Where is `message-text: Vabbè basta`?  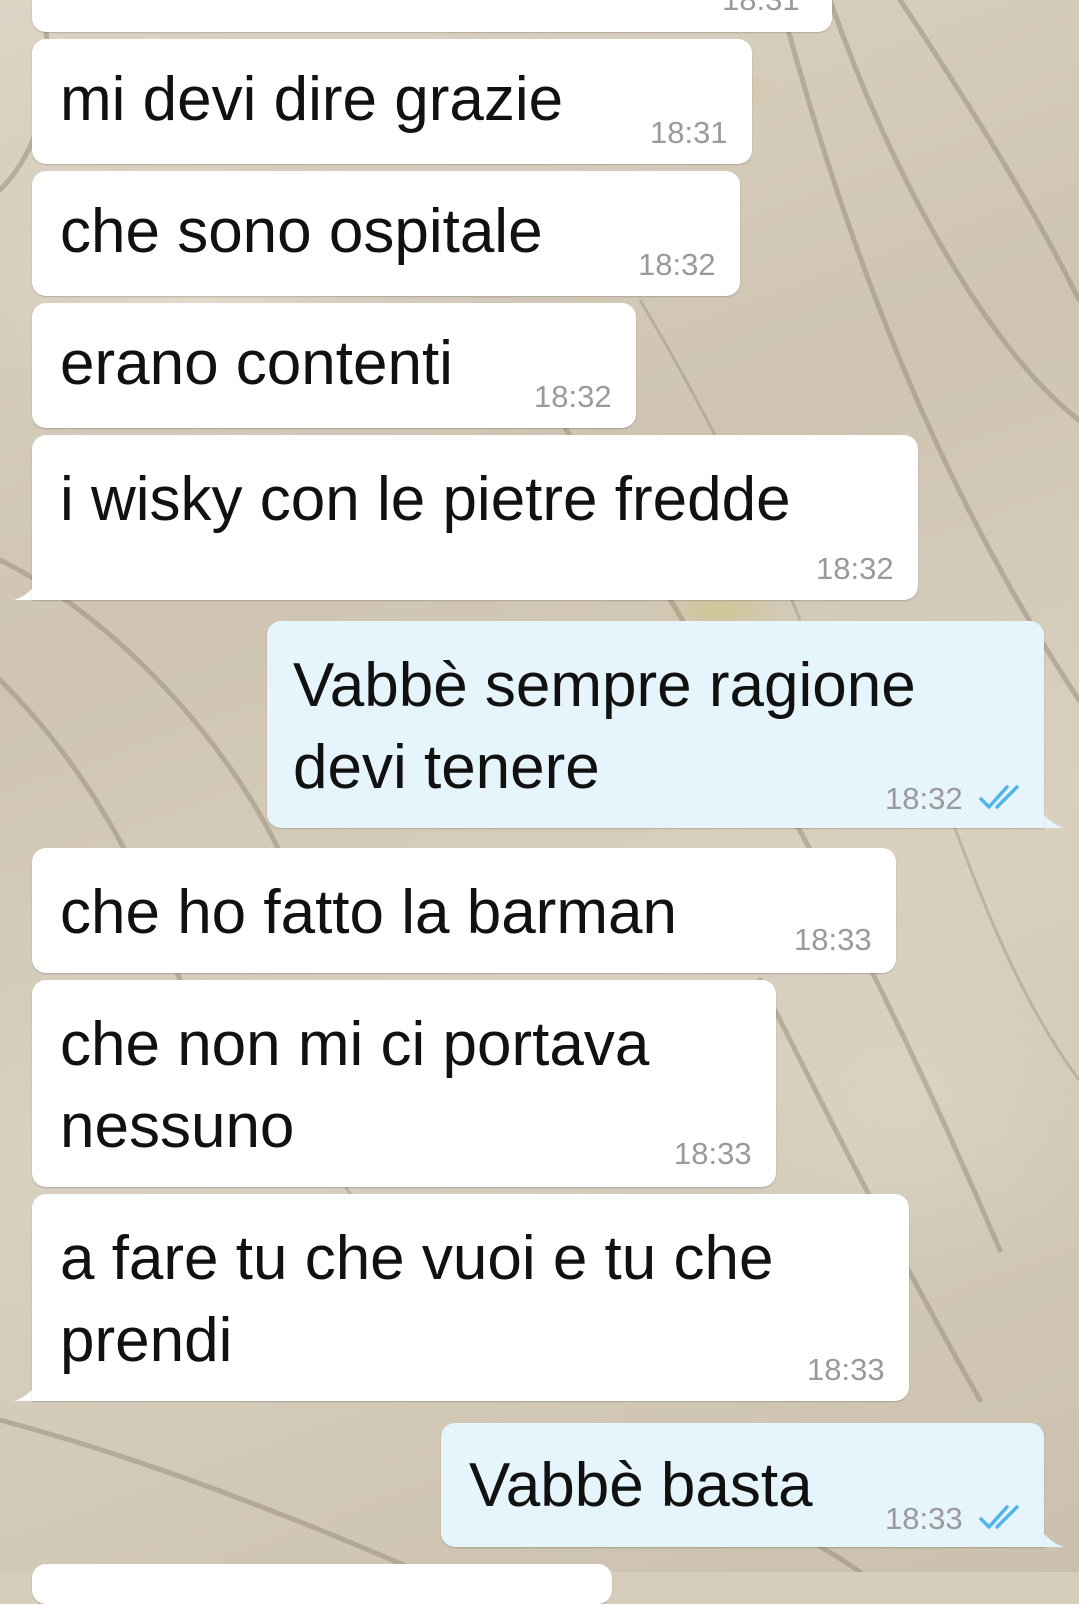
message-text: Vabbè basta is located at coordinates (641, 1485).